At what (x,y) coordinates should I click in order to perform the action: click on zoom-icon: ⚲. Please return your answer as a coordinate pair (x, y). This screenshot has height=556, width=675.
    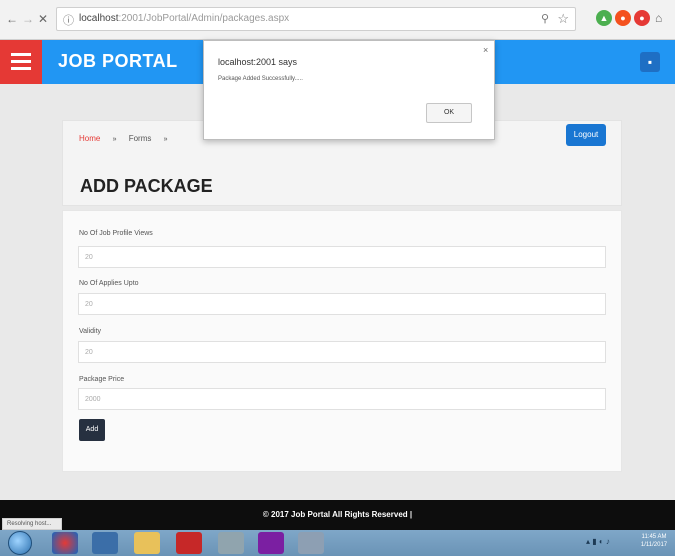
    Looking at the image, I should click on (545, 18).